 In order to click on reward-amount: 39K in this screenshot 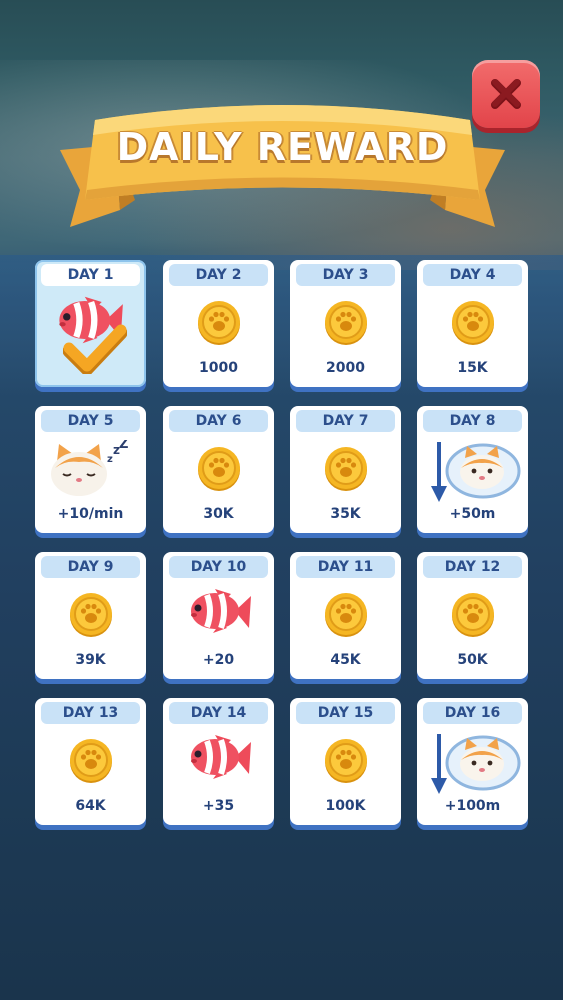, I will do `click(90, 660)`.